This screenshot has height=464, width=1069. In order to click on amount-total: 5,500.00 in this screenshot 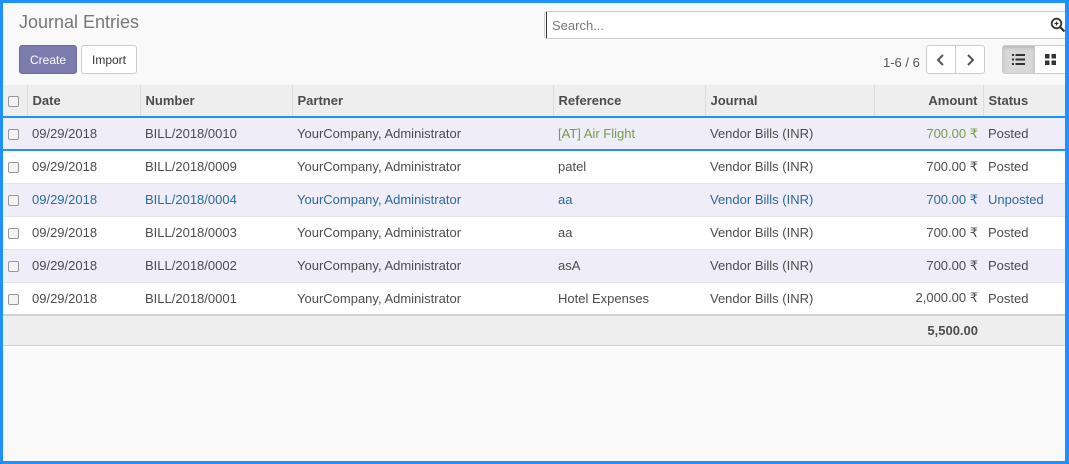, I will do `click(928, 330)`.